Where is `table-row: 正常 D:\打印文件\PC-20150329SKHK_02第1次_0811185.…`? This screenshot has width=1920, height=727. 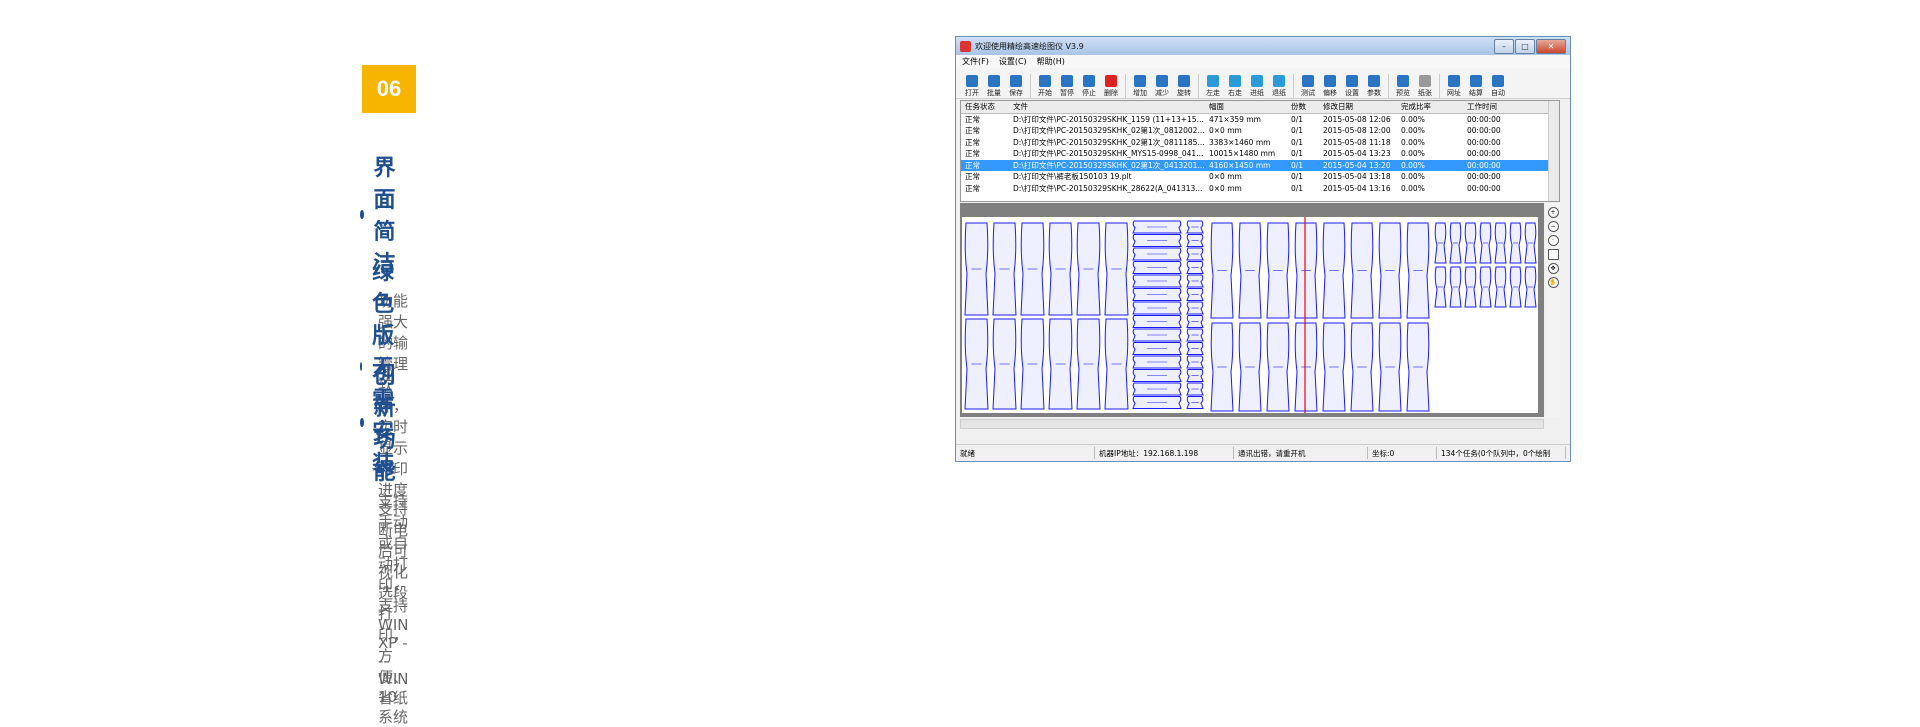
table-row: 正常 D:\打印文件\PC-20150329SKHK_02第1次_0811185.… is located at coordinates (1260, 143).